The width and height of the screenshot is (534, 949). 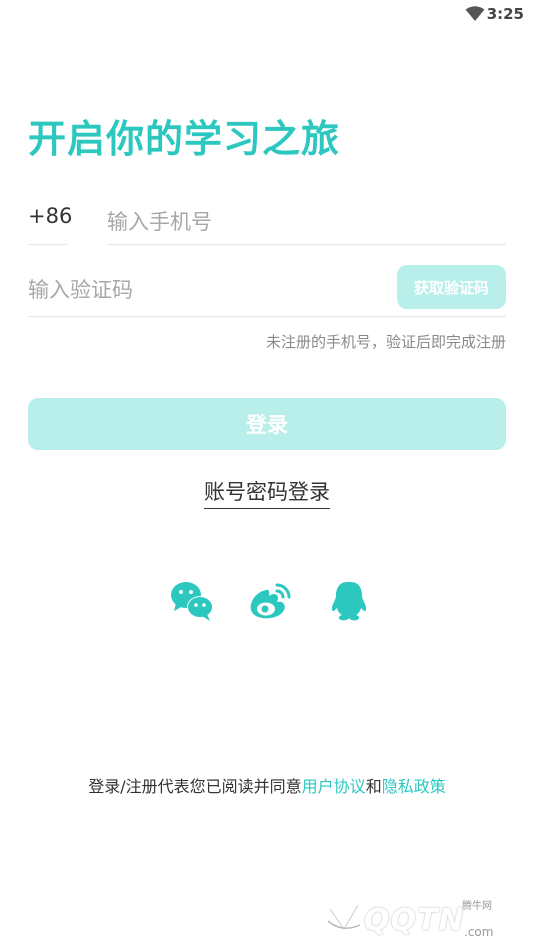 I want to click on password-login-row: 账号密码登录, so click(x=267, y=492).